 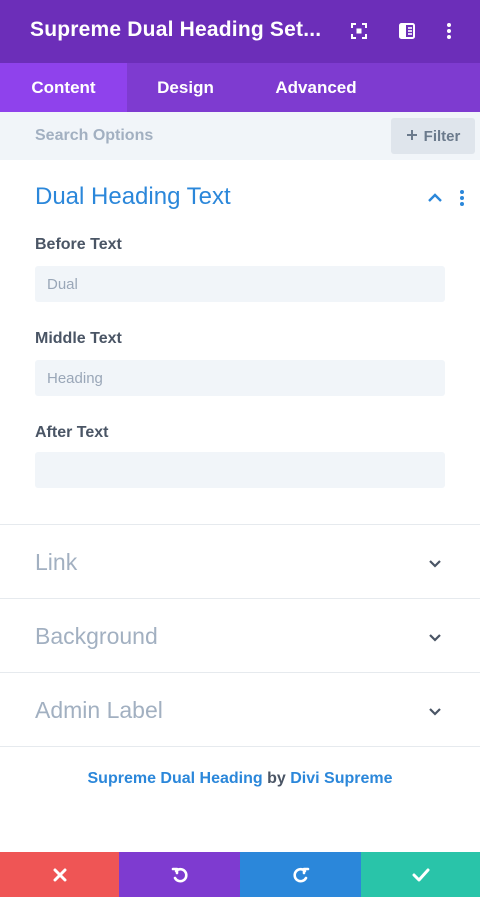 What do you see at coordinates (359, 31) in the screenshot?
I see `expand-icon` at bounding box center [359, 31].